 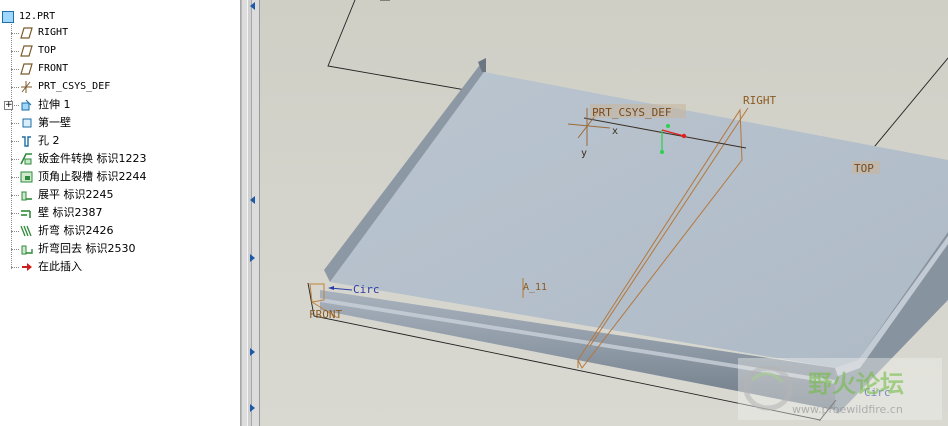 I want to click on right-plane-label: RIGHT, so click(x=759, y=100).